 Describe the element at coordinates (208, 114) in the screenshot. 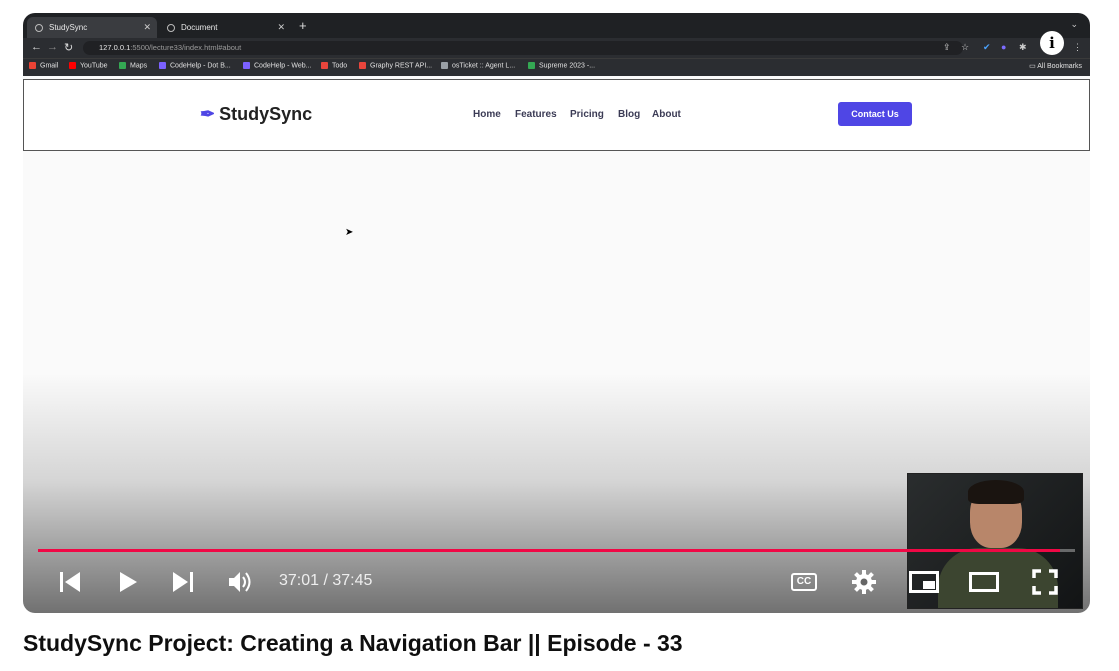

I see `pen-nib-icon: ✒` at that location.